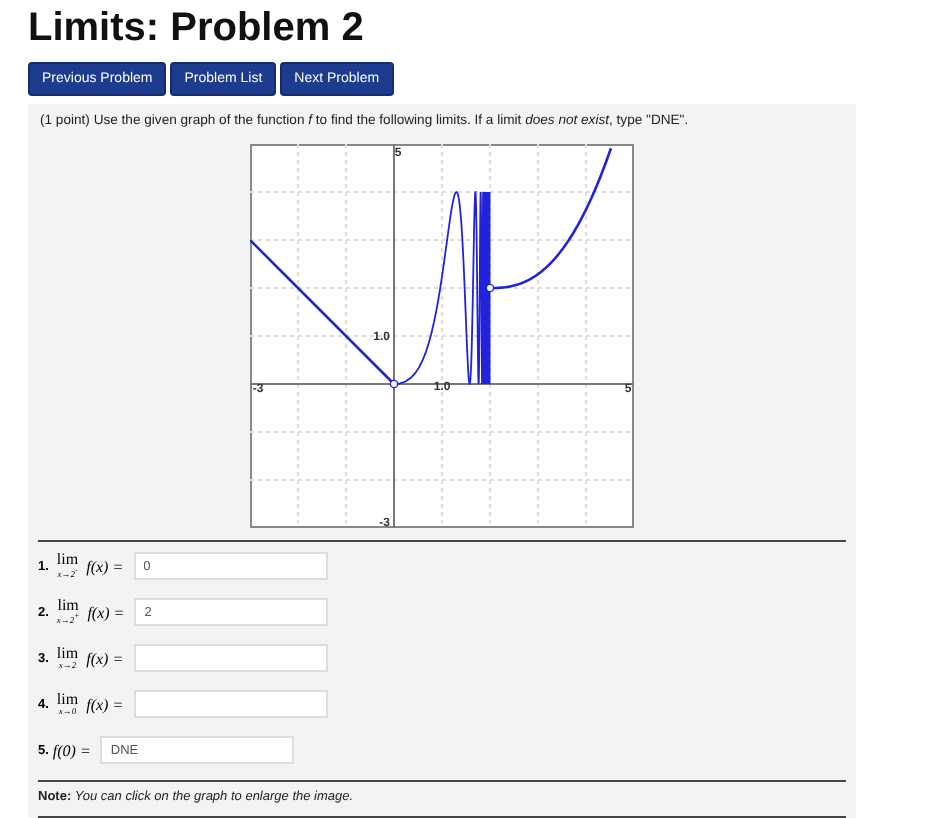  I want to click on math-expression: f(0) =, so click(71, 750).